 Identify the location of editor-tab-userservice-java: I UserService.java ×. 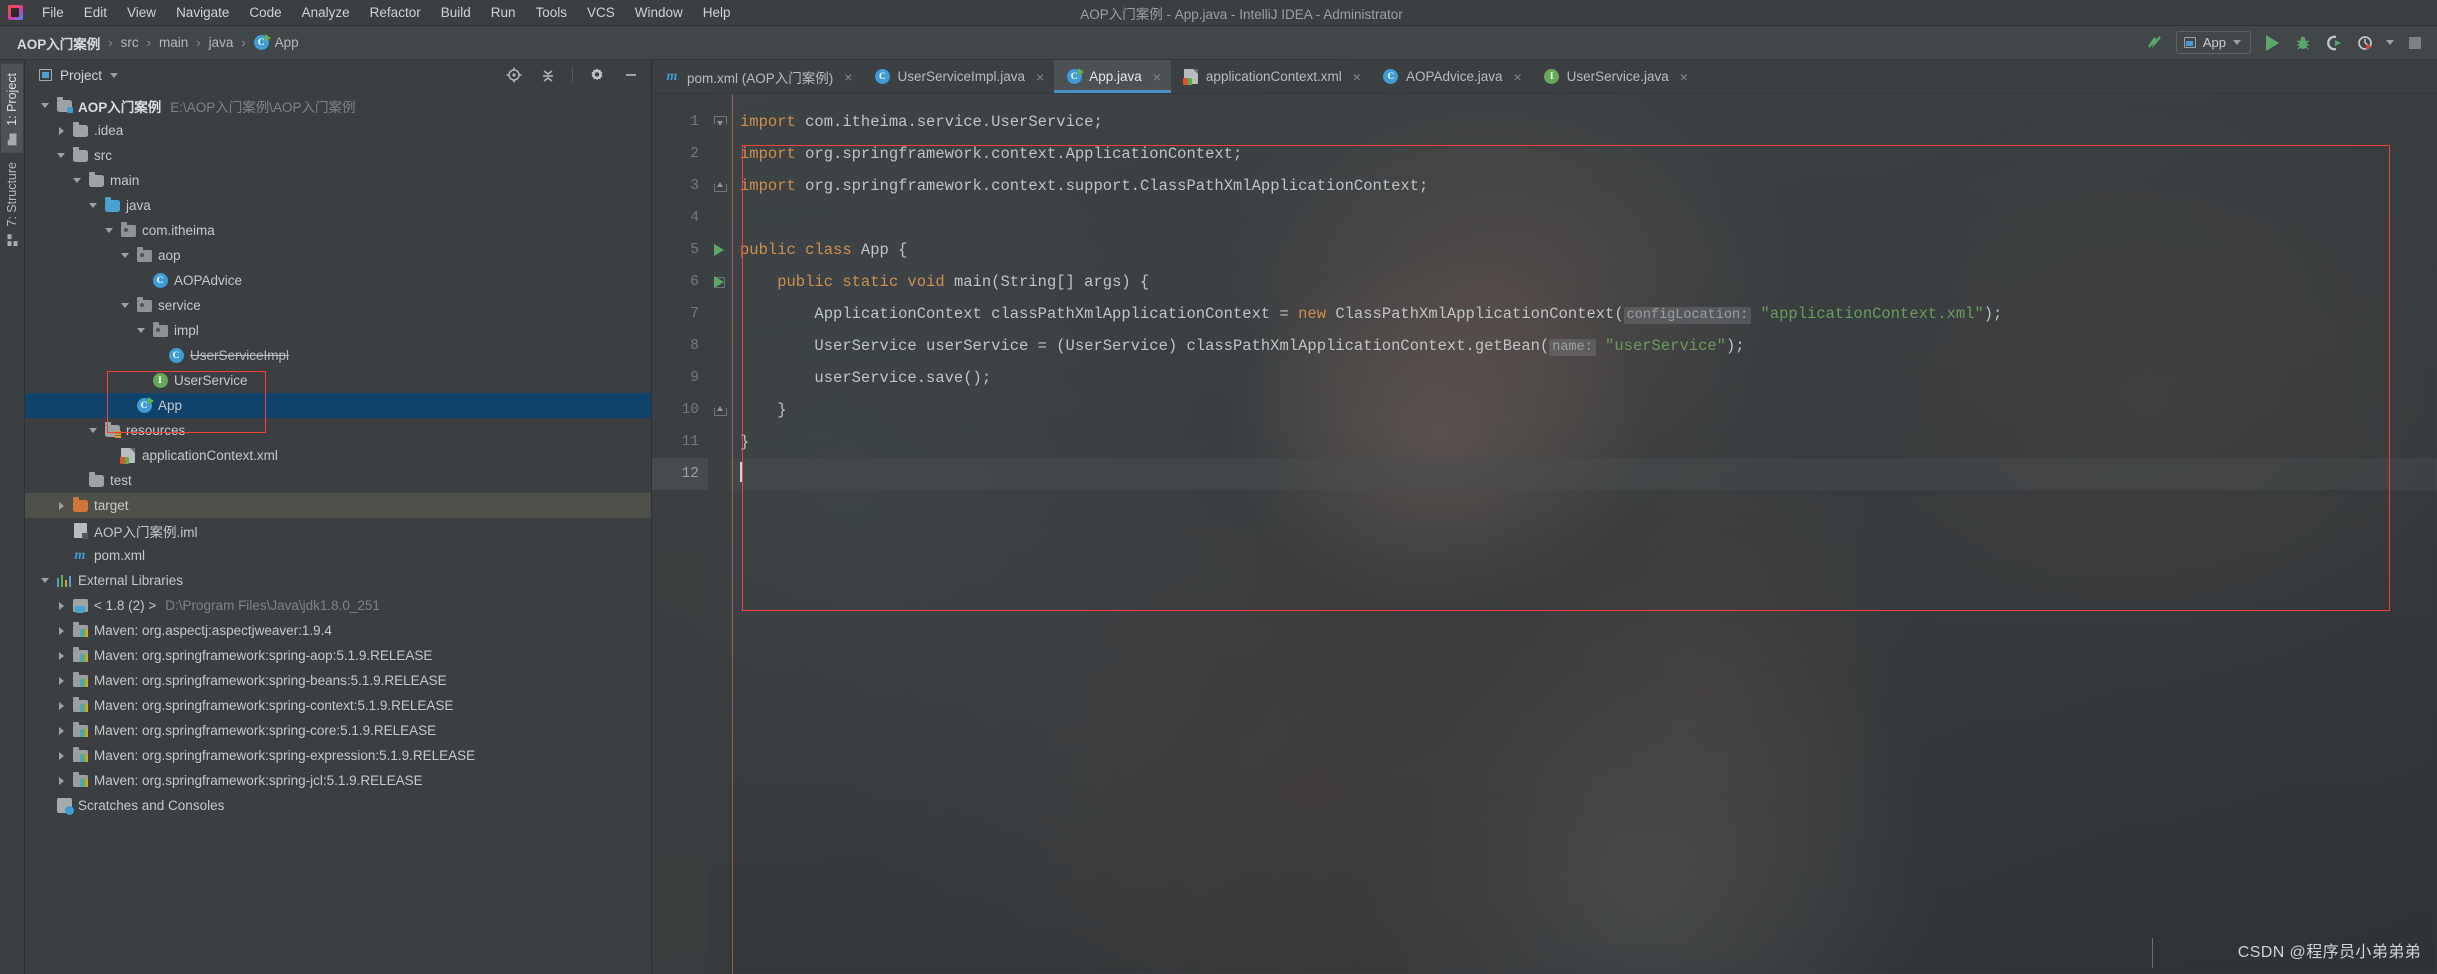
(1615, 76).